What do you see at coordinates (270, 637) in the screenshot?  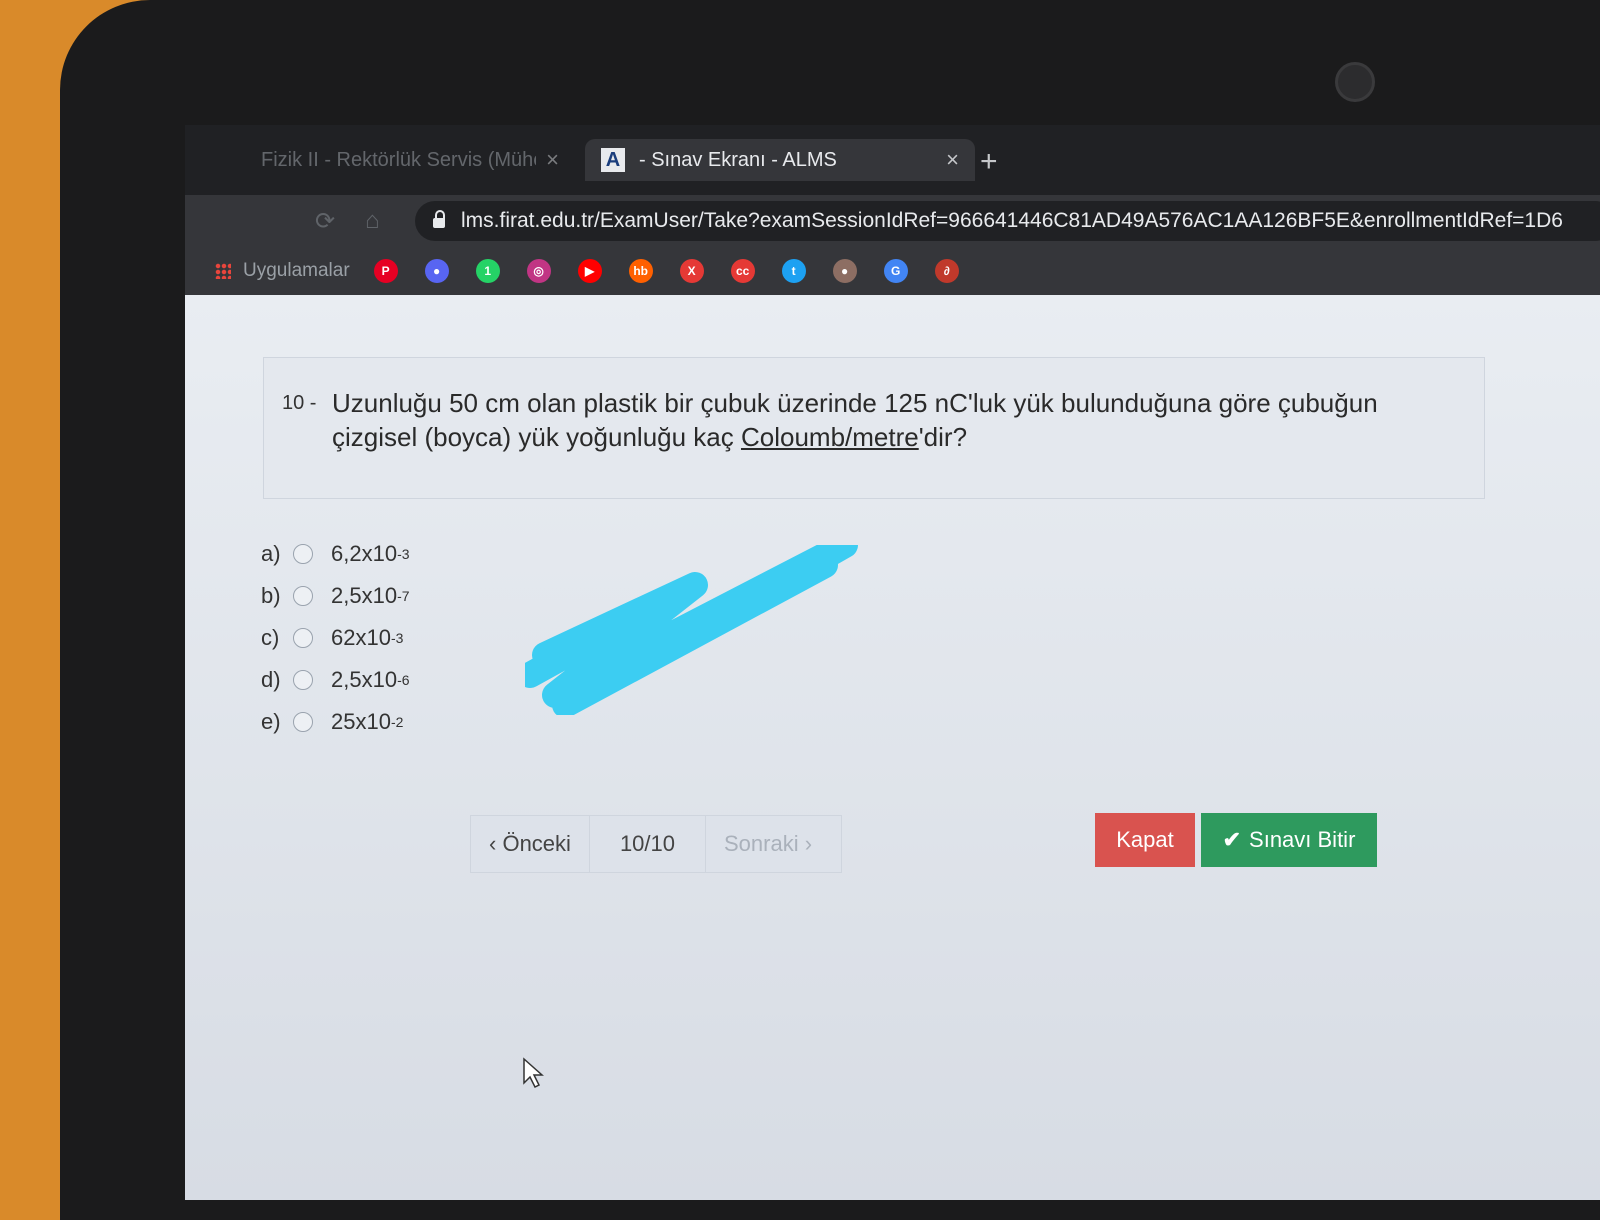 I see `option-letter: c)` at bounding box center [270, 637].